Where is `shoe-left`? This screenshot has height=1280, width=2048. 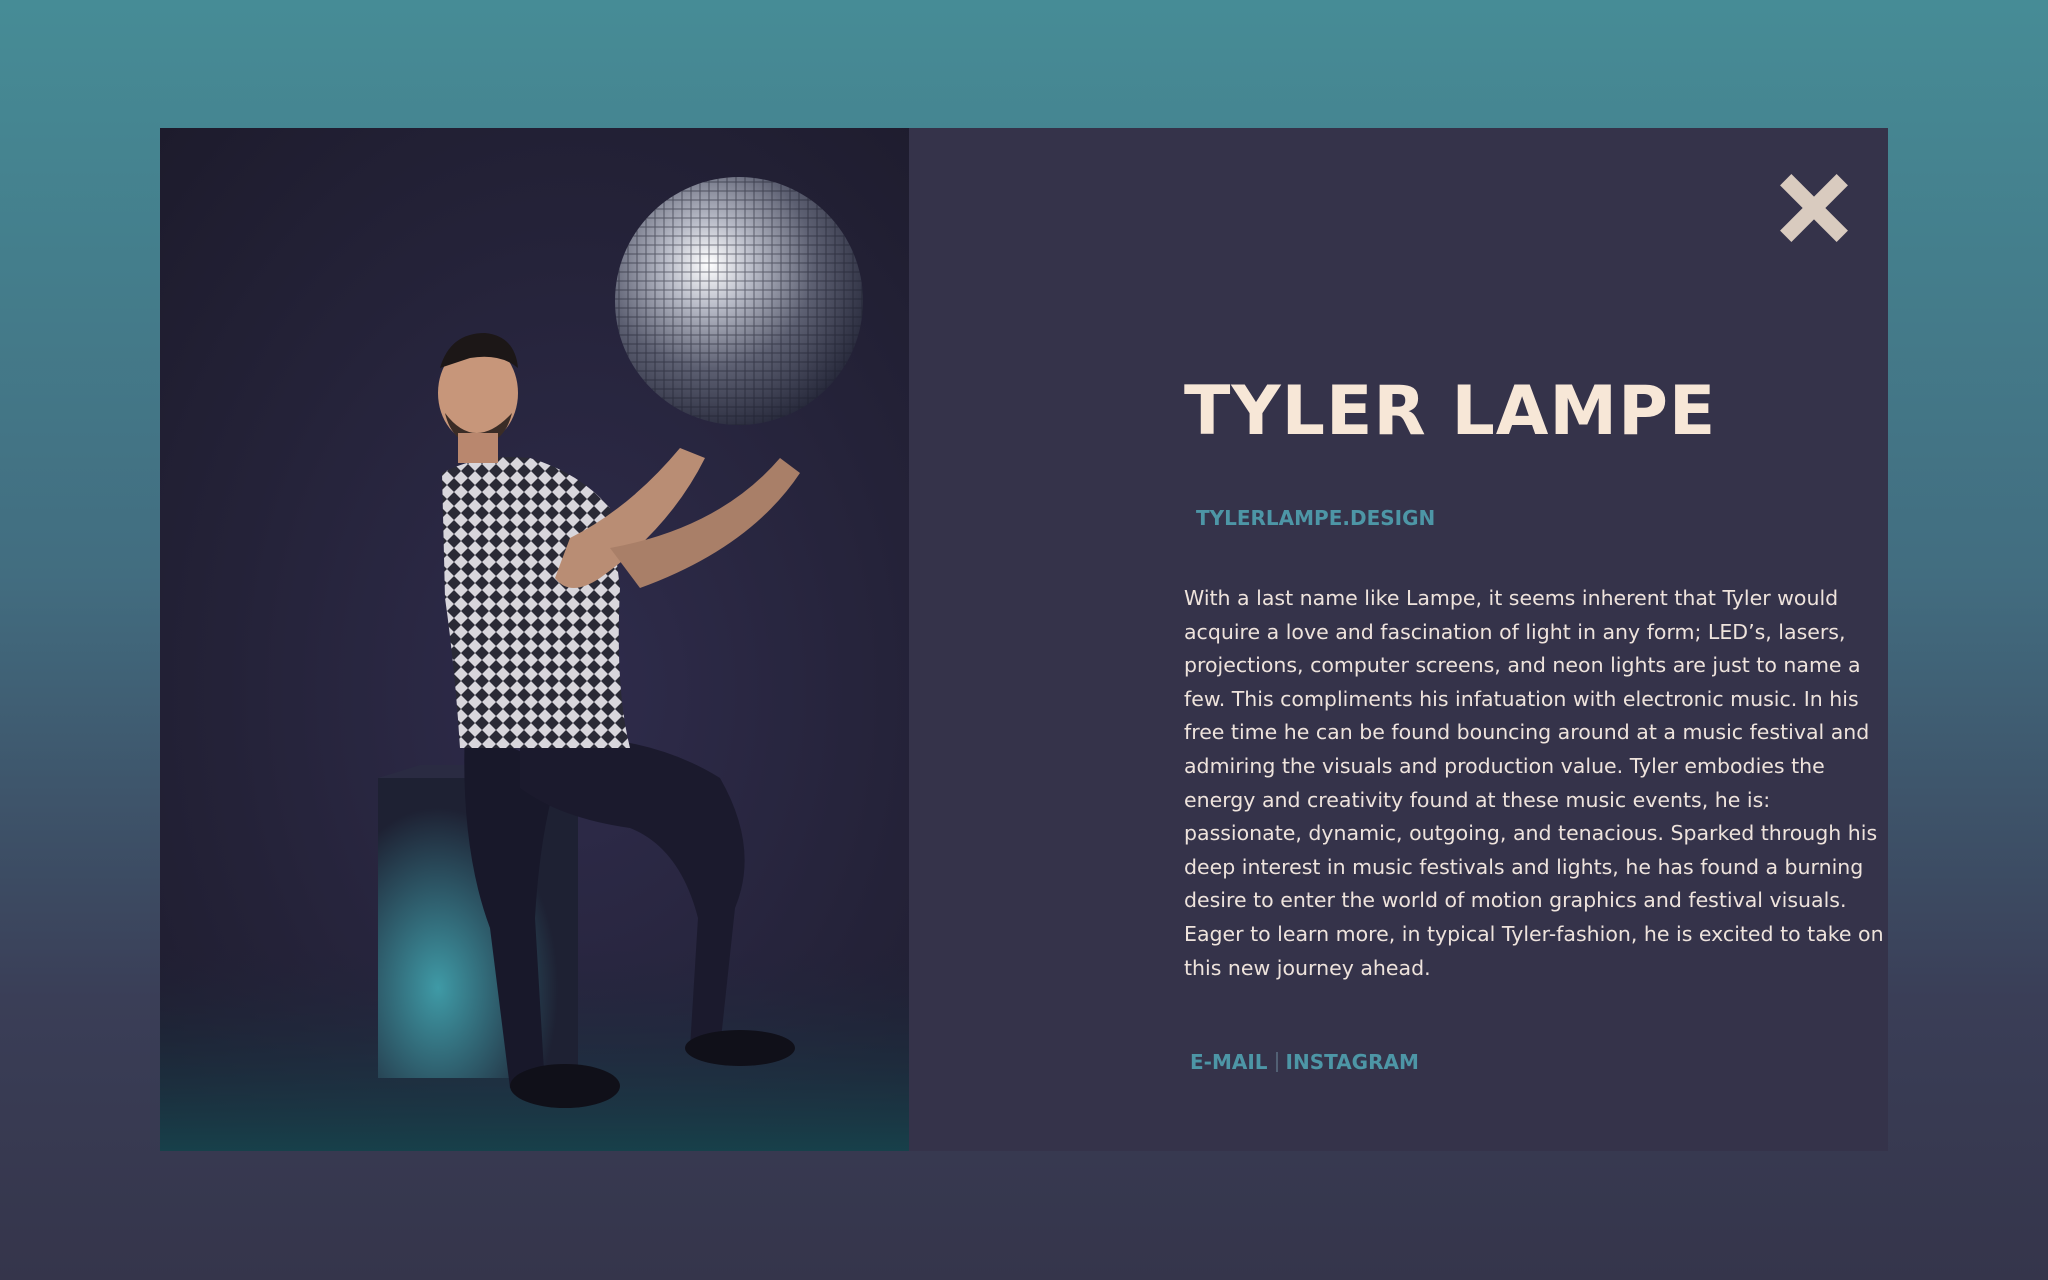
shoe-left is located at coordinates (565, 1086).